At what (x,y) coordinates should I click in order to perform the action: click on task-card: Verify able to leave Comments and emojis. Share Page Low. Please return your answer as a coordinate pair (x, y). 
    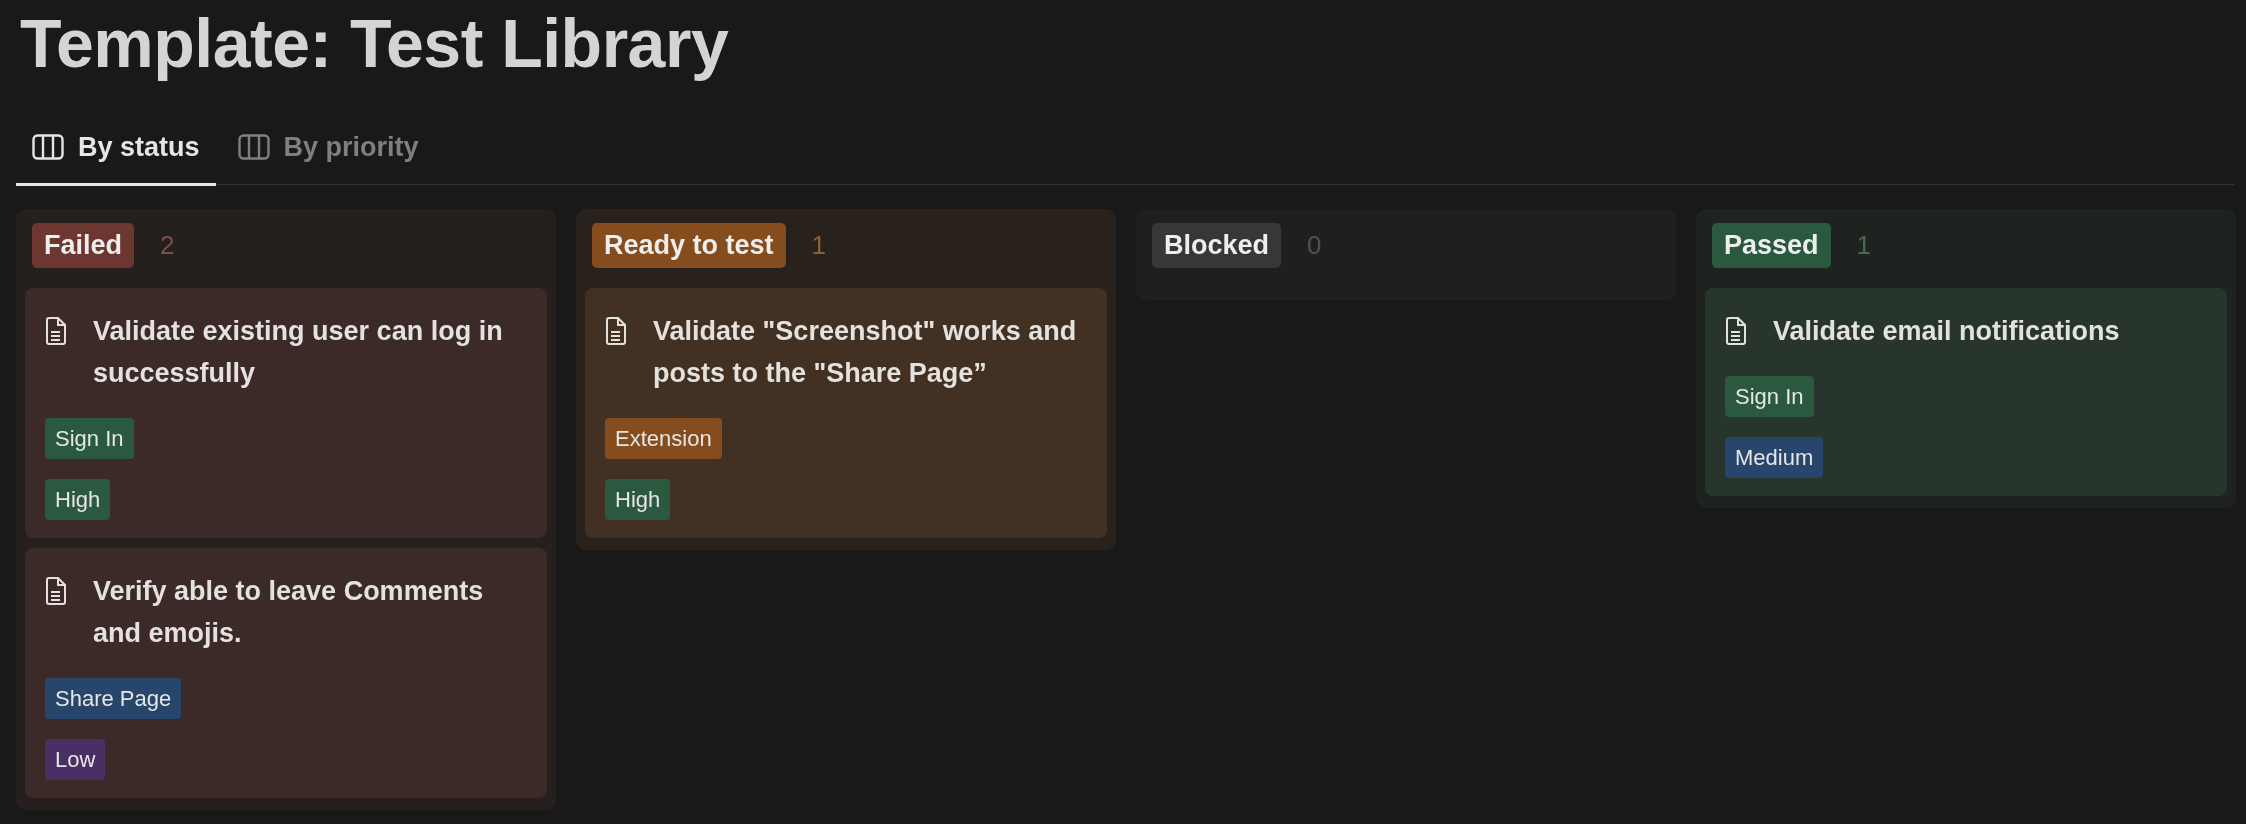
    Looking at the image, I should click on (286, 672).